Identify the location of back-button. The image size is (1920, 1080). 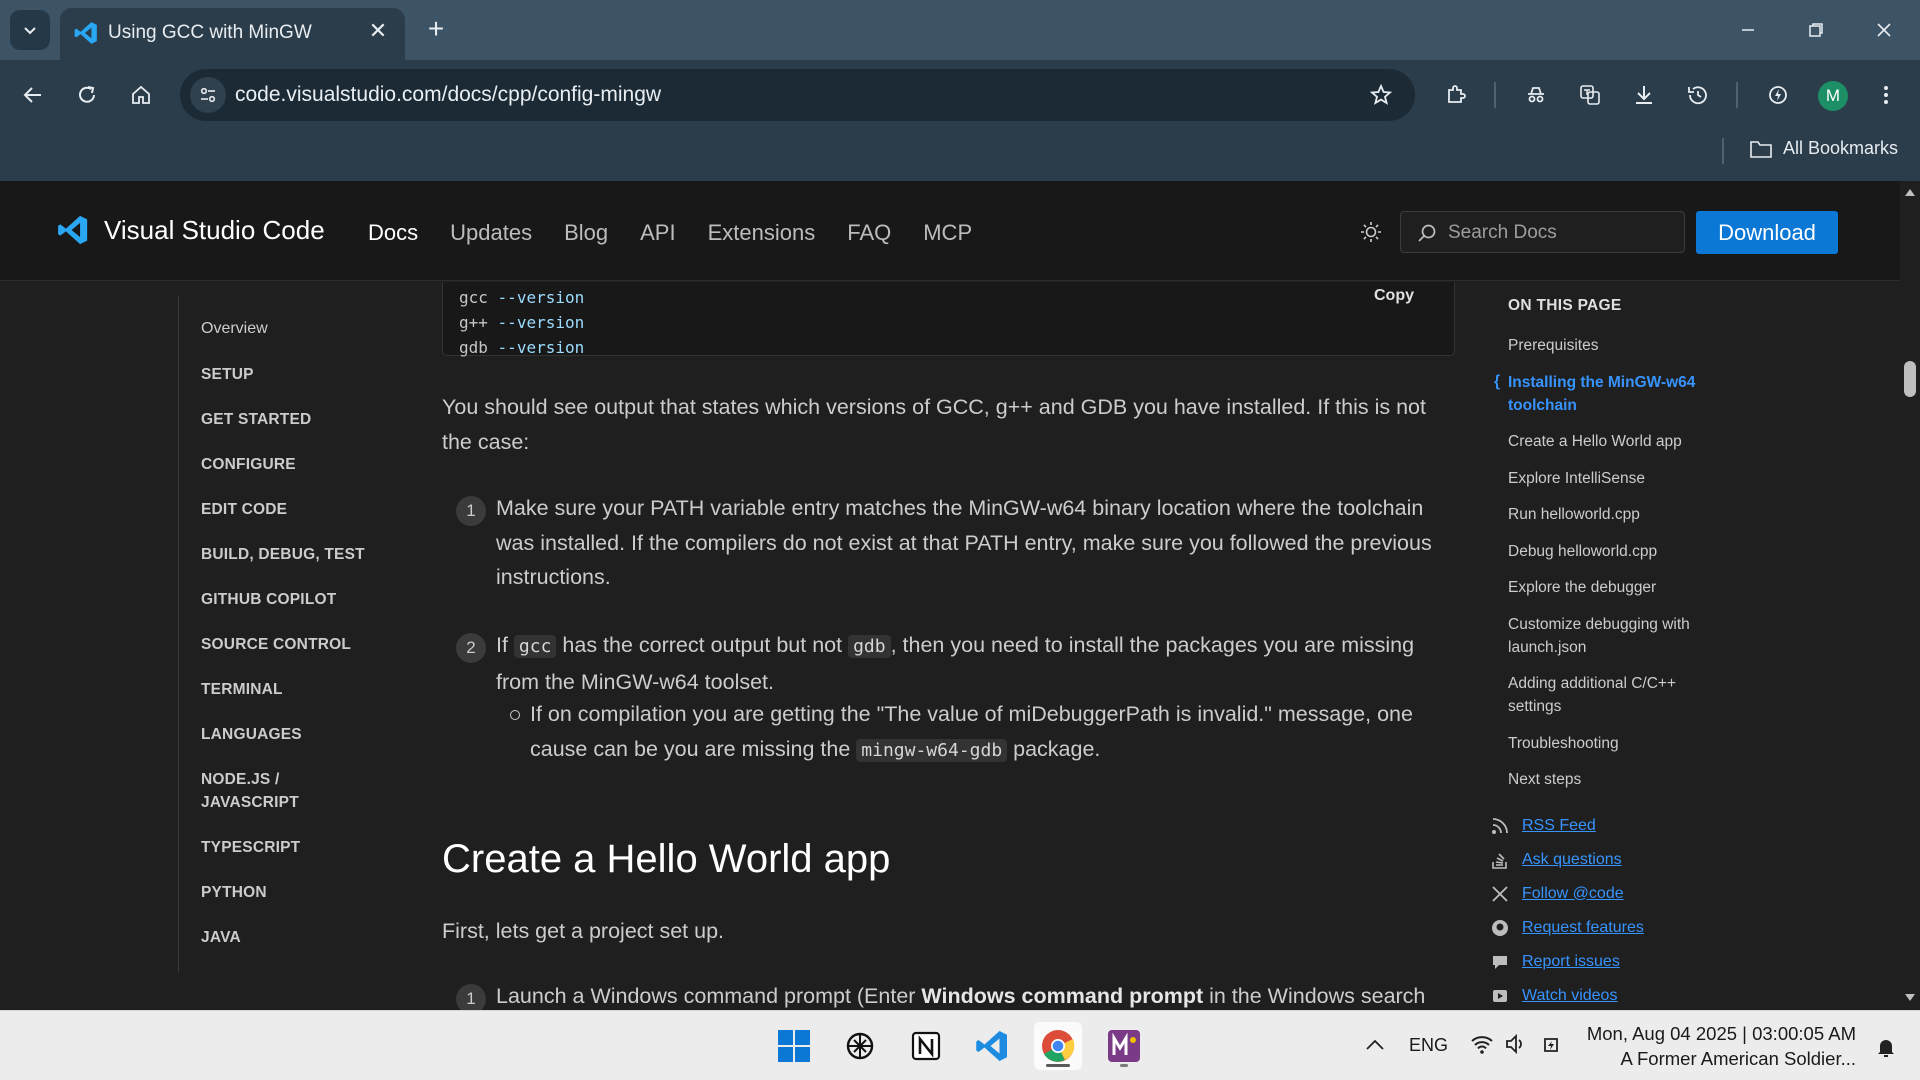
(33, 95).